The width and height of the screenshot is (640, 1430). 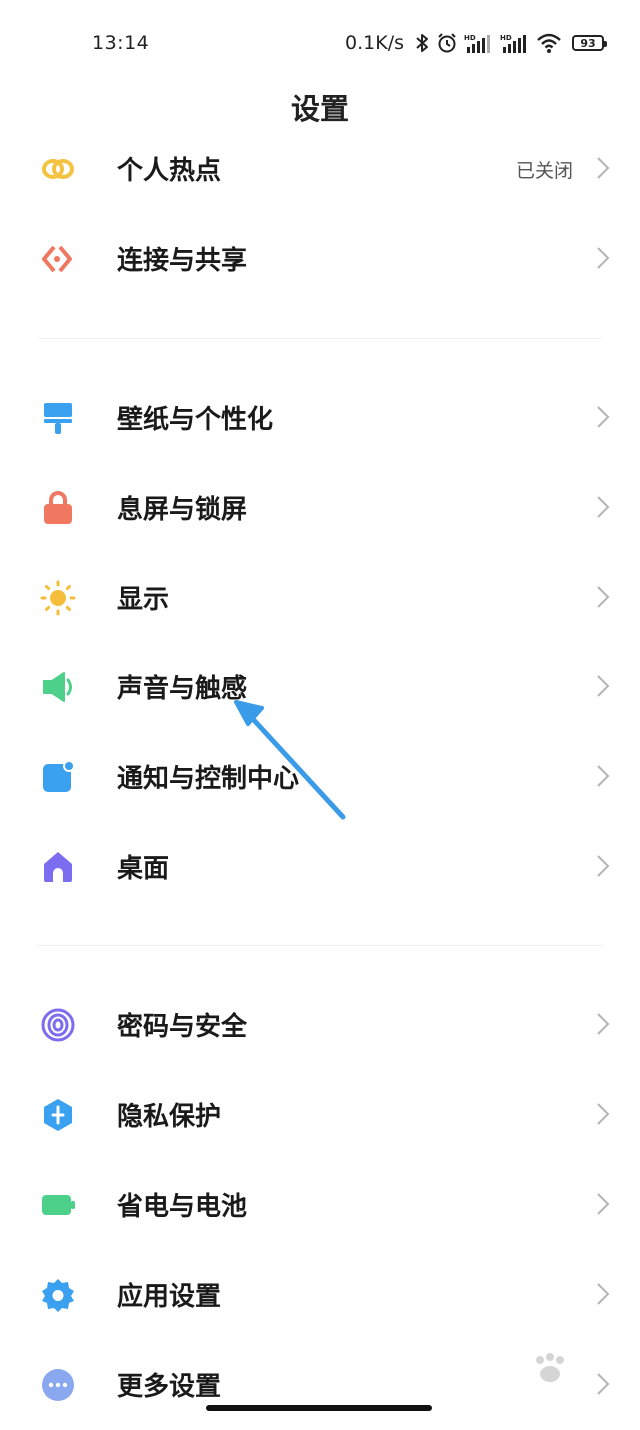 I want to click on bluetooth-icon, so click(x=422, y=43).